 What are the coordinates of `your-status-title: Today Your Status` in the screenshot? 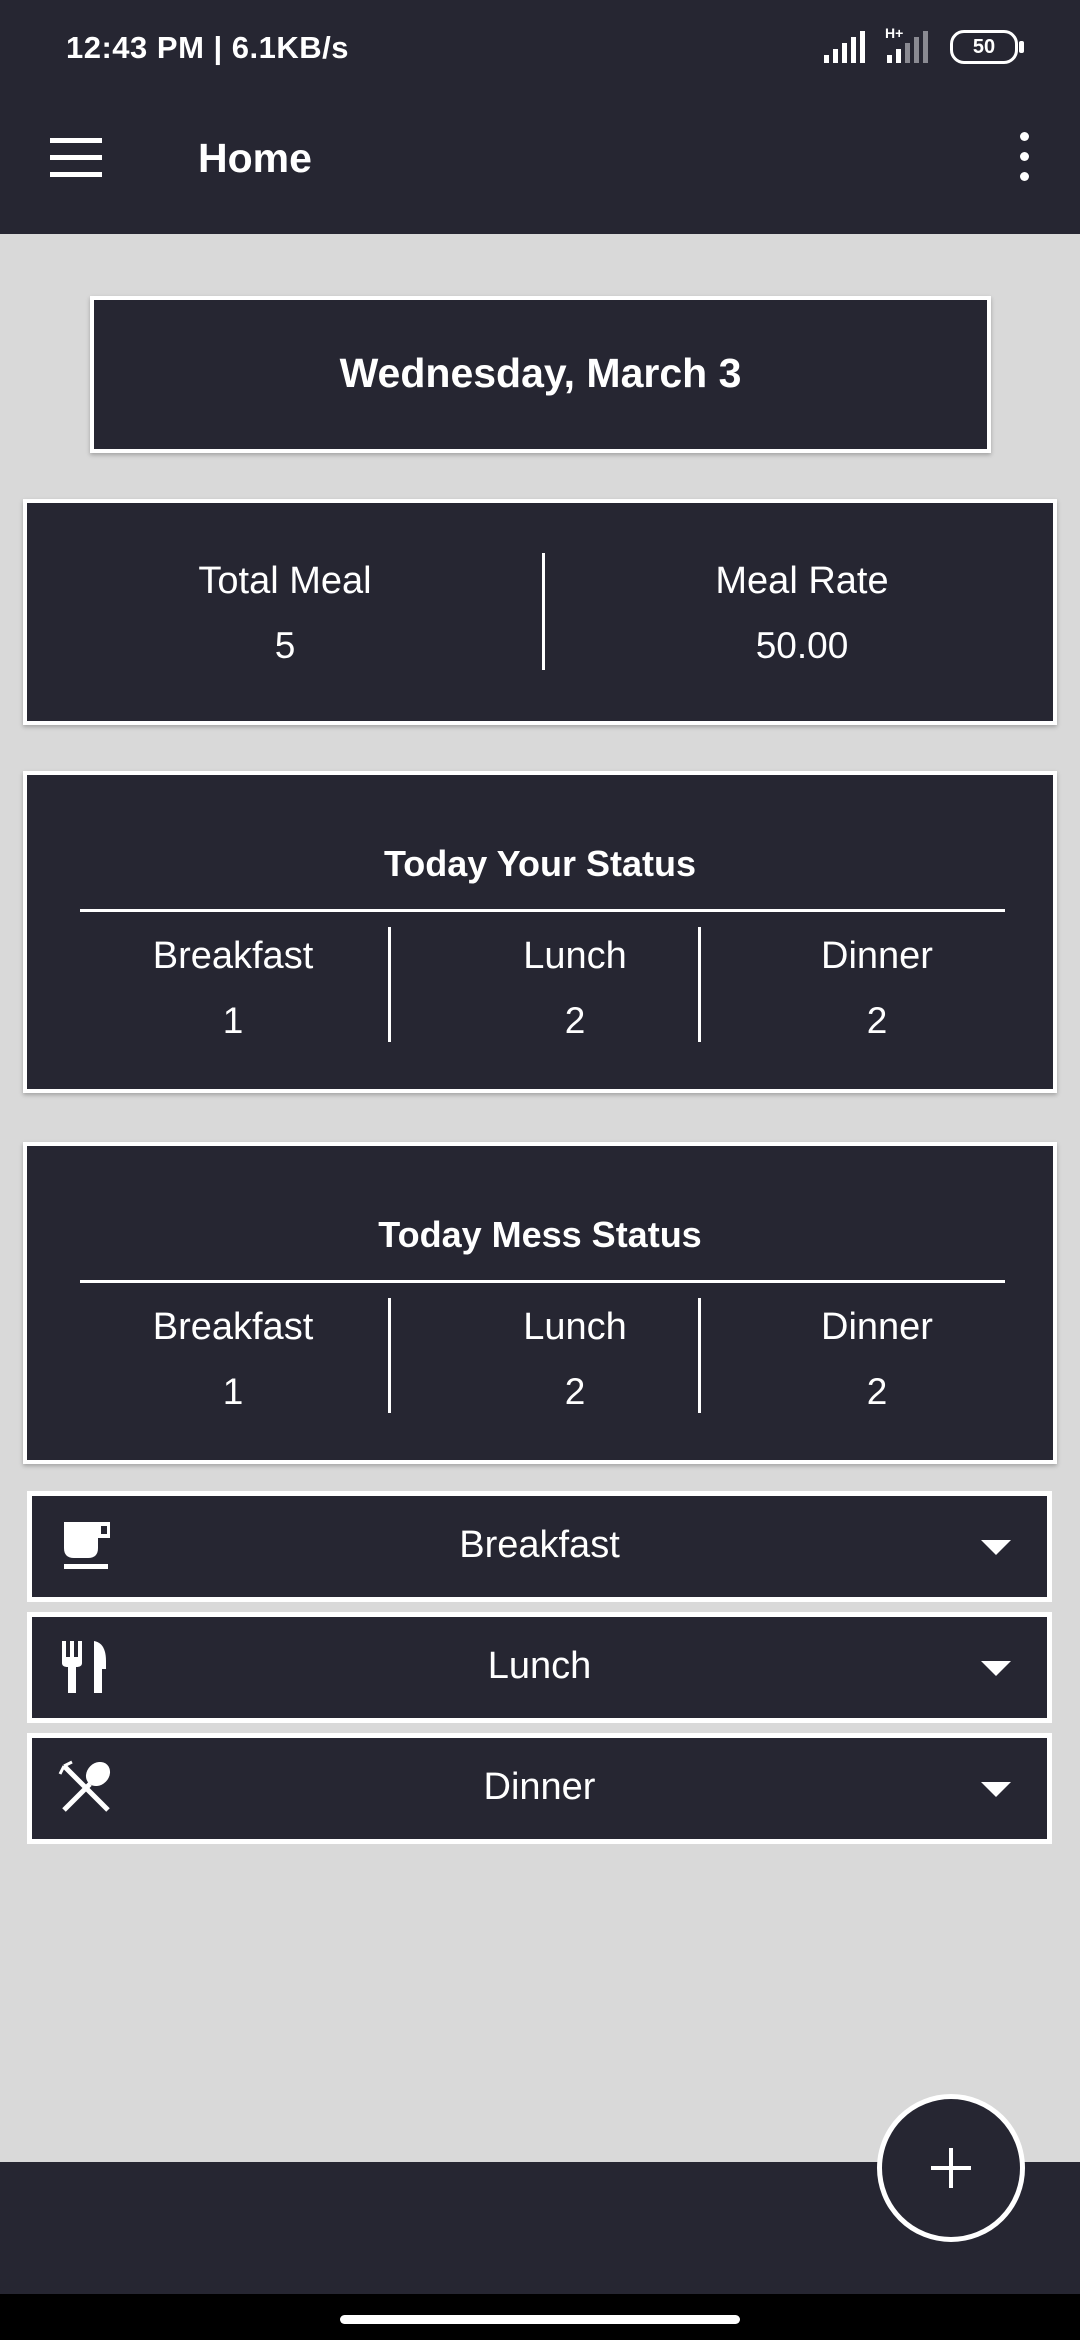 It's located at (540, 863).